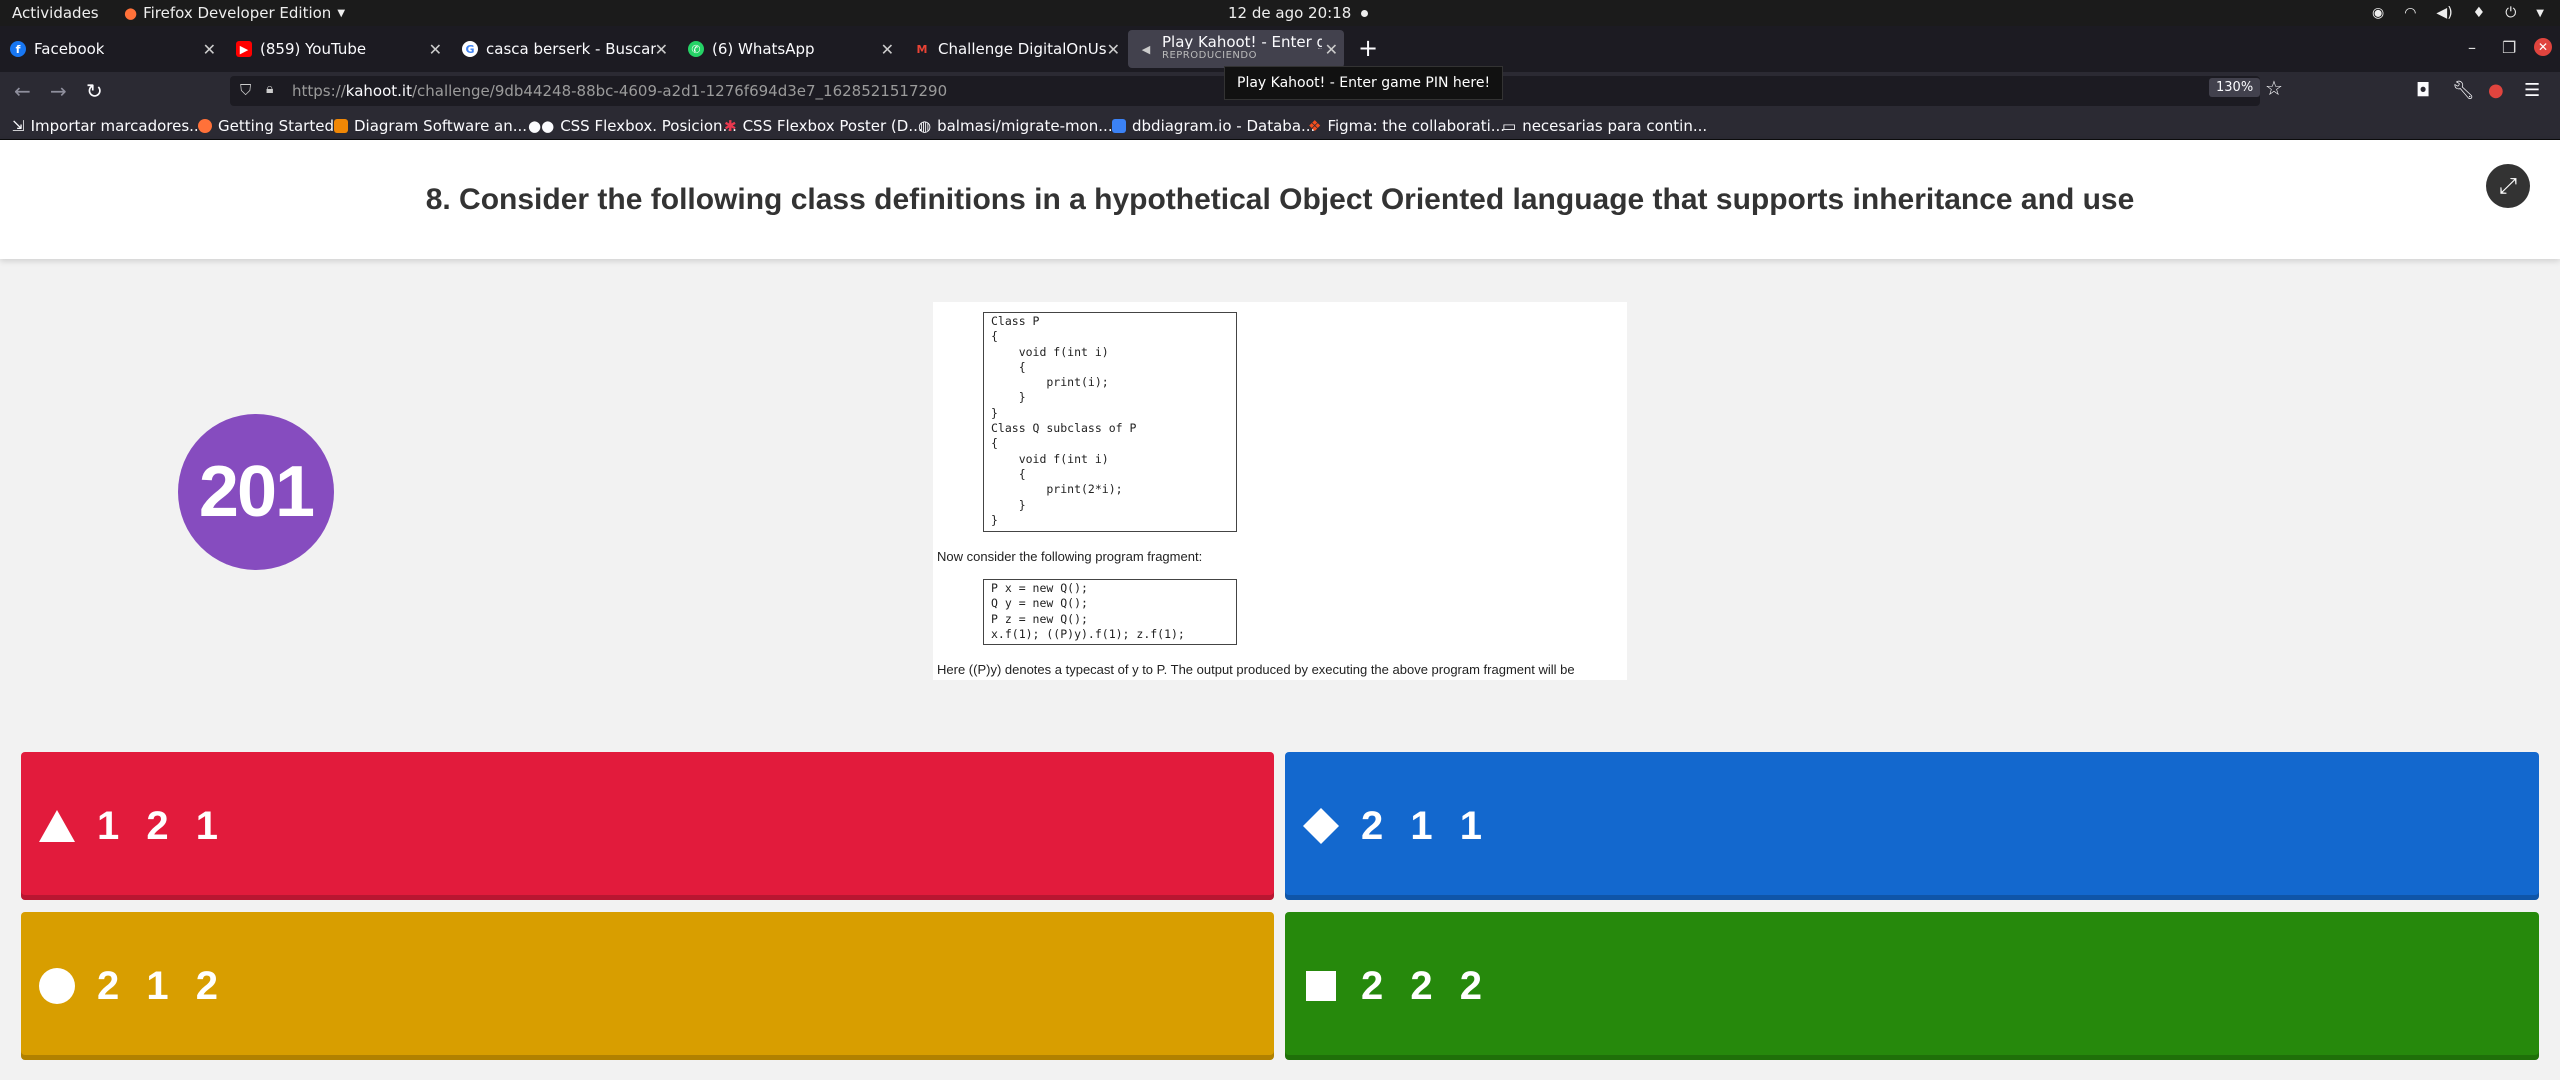  What do you see at coordinates (2532, 90) in the screenshot?
I see `menu-icon: ☰` at bounding box center [2532, 90].